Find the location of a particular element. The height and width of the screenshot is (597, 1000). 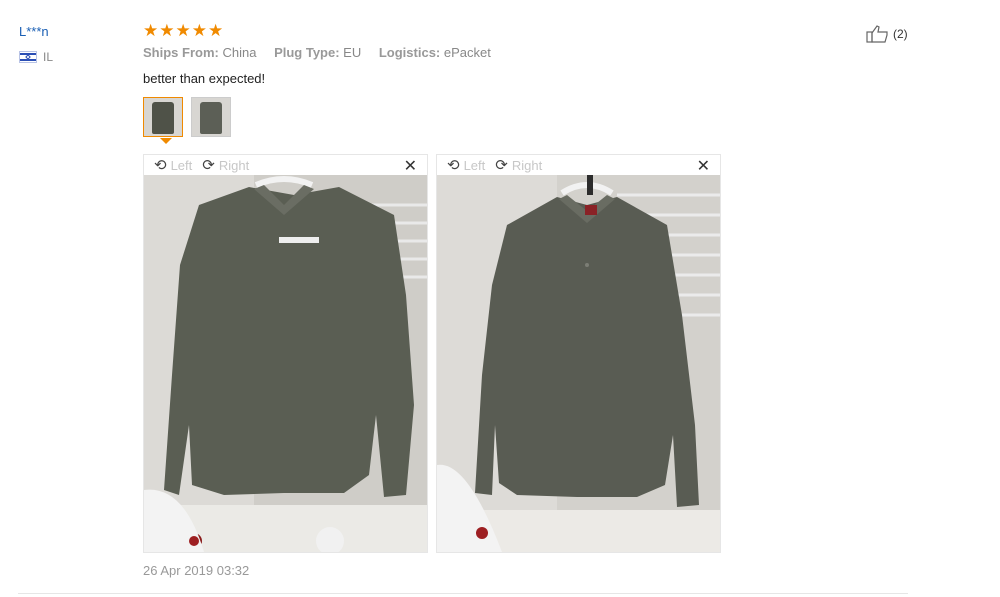

selected-thumb-indicator is located at coordinates (166, 141).